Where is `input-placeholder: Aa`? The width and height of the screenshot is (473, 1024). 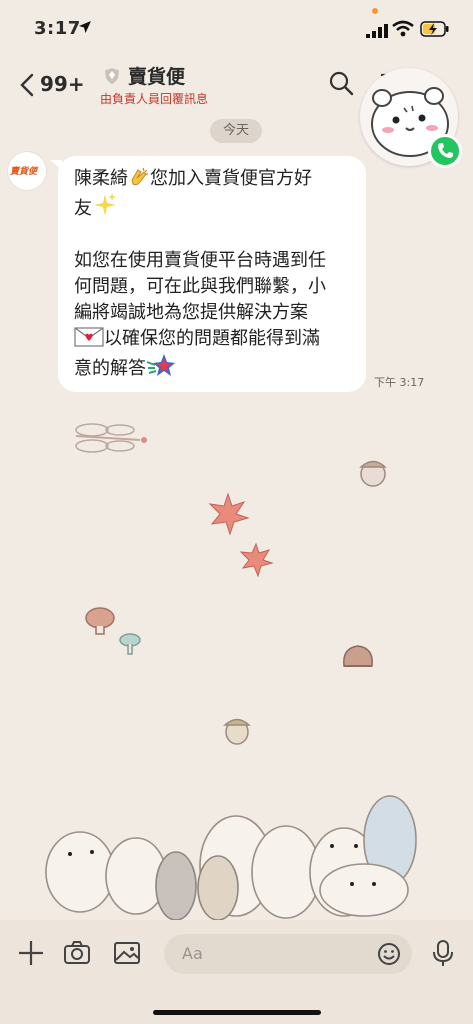 input-placeholder: Aa is located at coordinates (192, 953).